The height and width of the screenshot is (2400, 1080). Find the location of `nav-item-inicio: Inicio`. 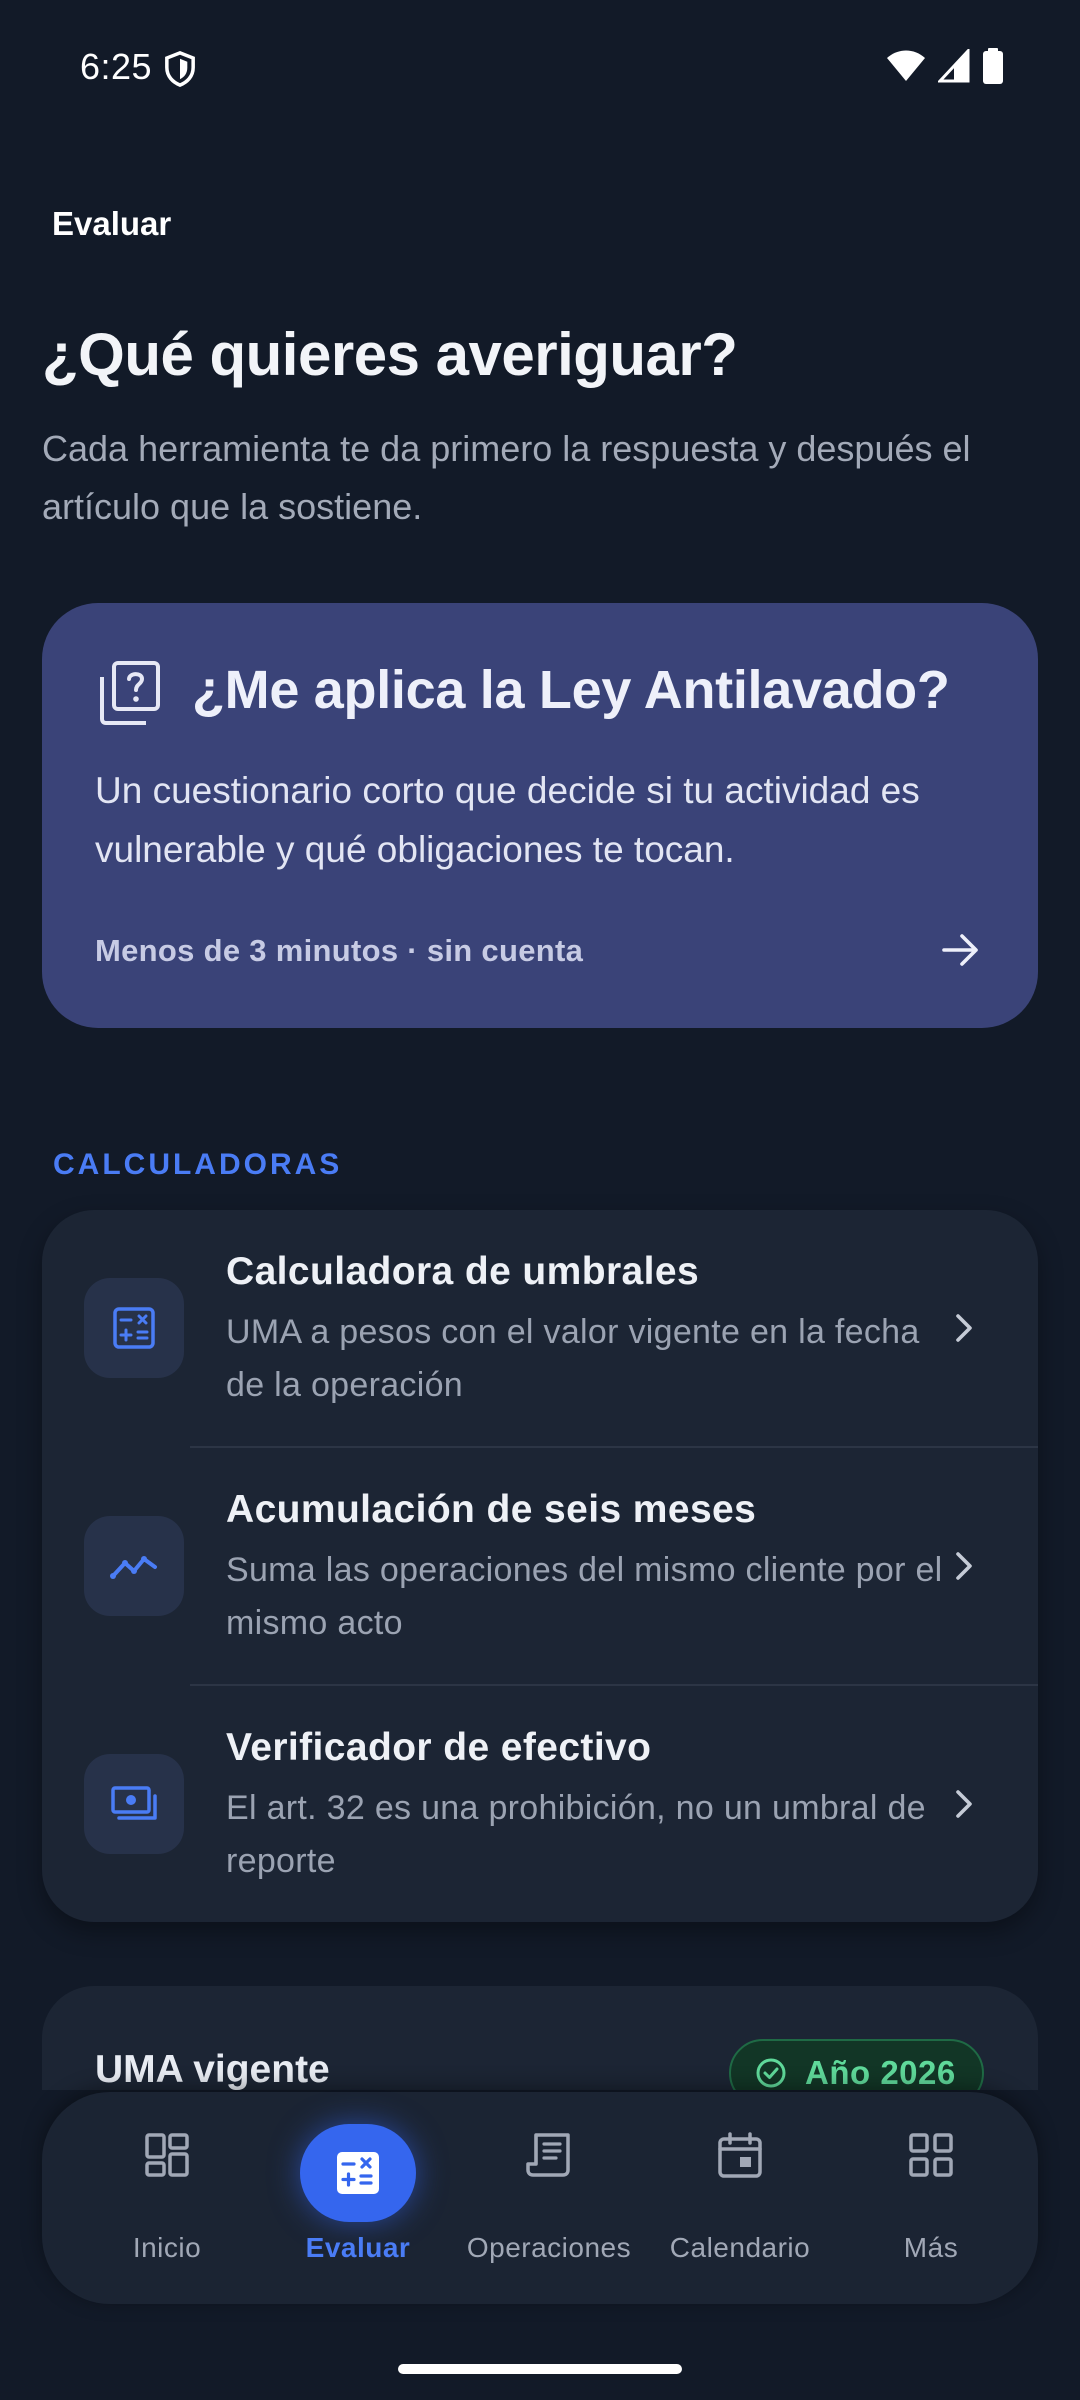

nav-item-inicio: Inicio is located at coordinates (167, 2198).